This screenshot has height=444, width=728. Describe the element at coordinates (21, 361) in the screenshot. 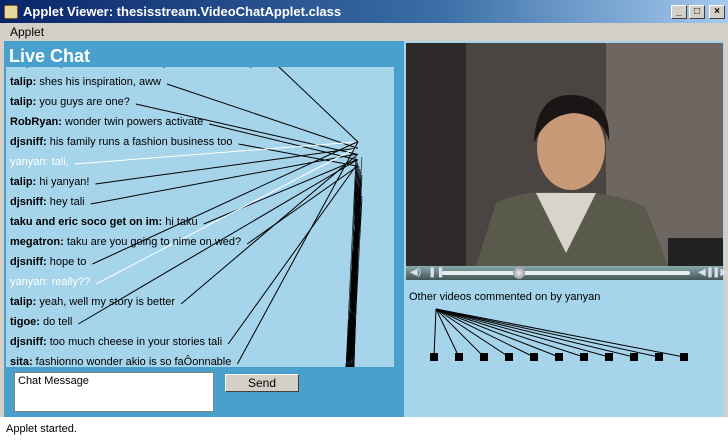

I see `chat-nick: sita:` at that location.